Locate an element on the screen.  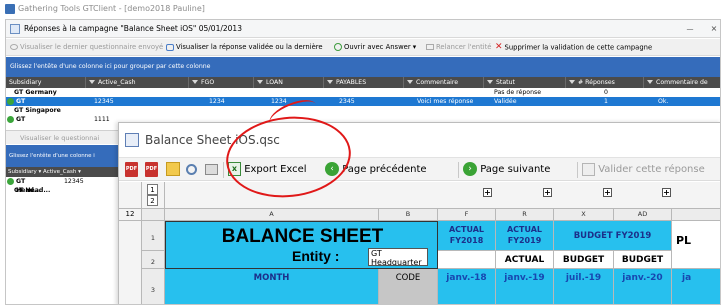
col-comment: Commentaire is located at coordinates (444, 82).